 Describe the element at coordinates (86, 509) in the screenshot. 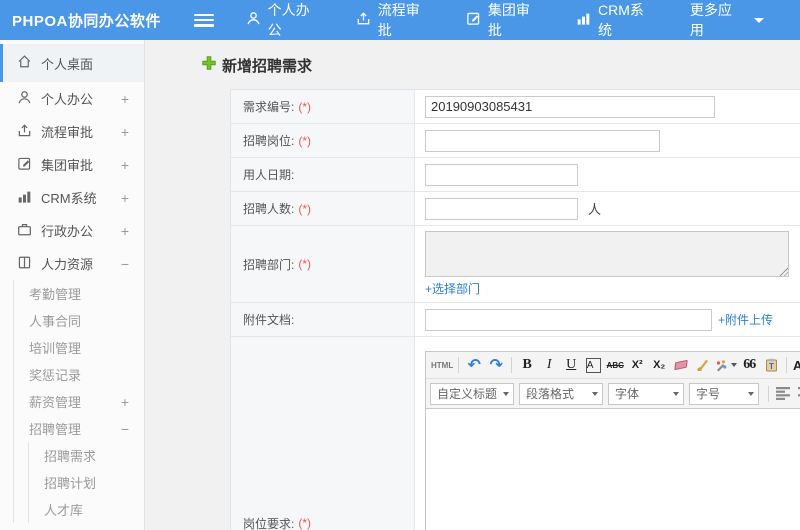

I see `sidebar-item-talent-pool: 人才库` at that location.